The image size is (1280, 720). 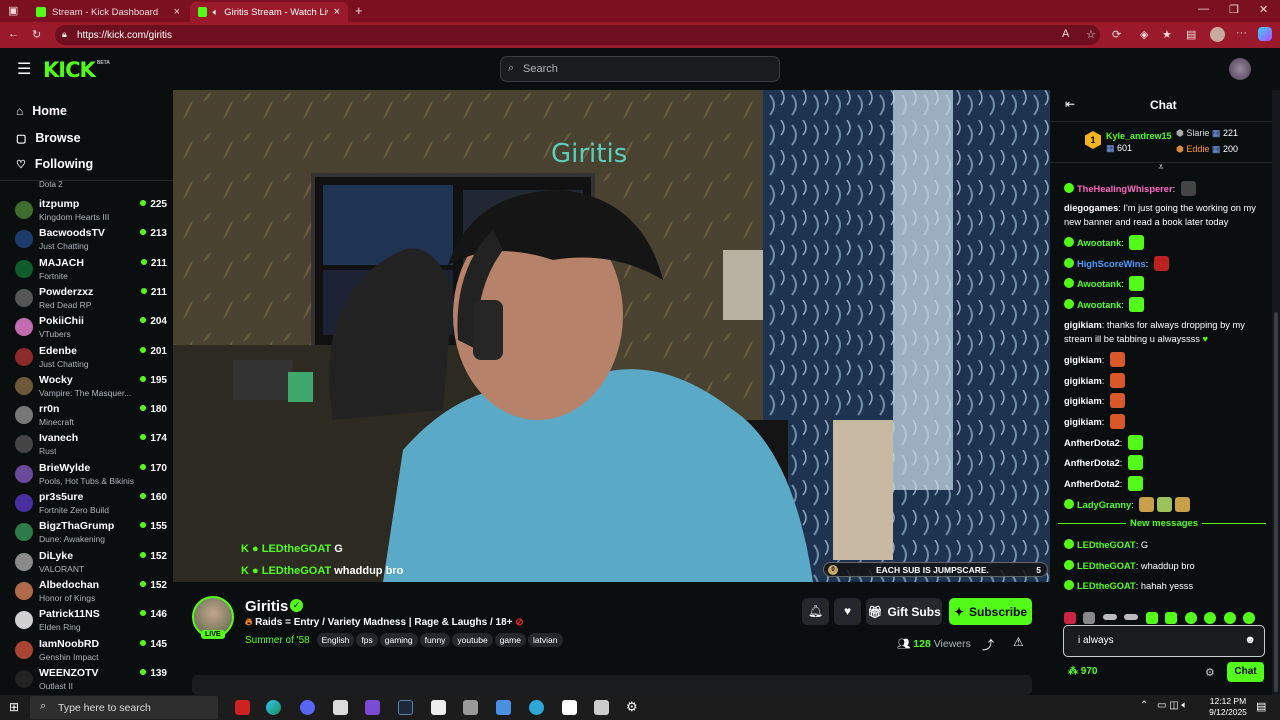 I want to click on chat-username: diegogames, so click(x=1091, y=208).